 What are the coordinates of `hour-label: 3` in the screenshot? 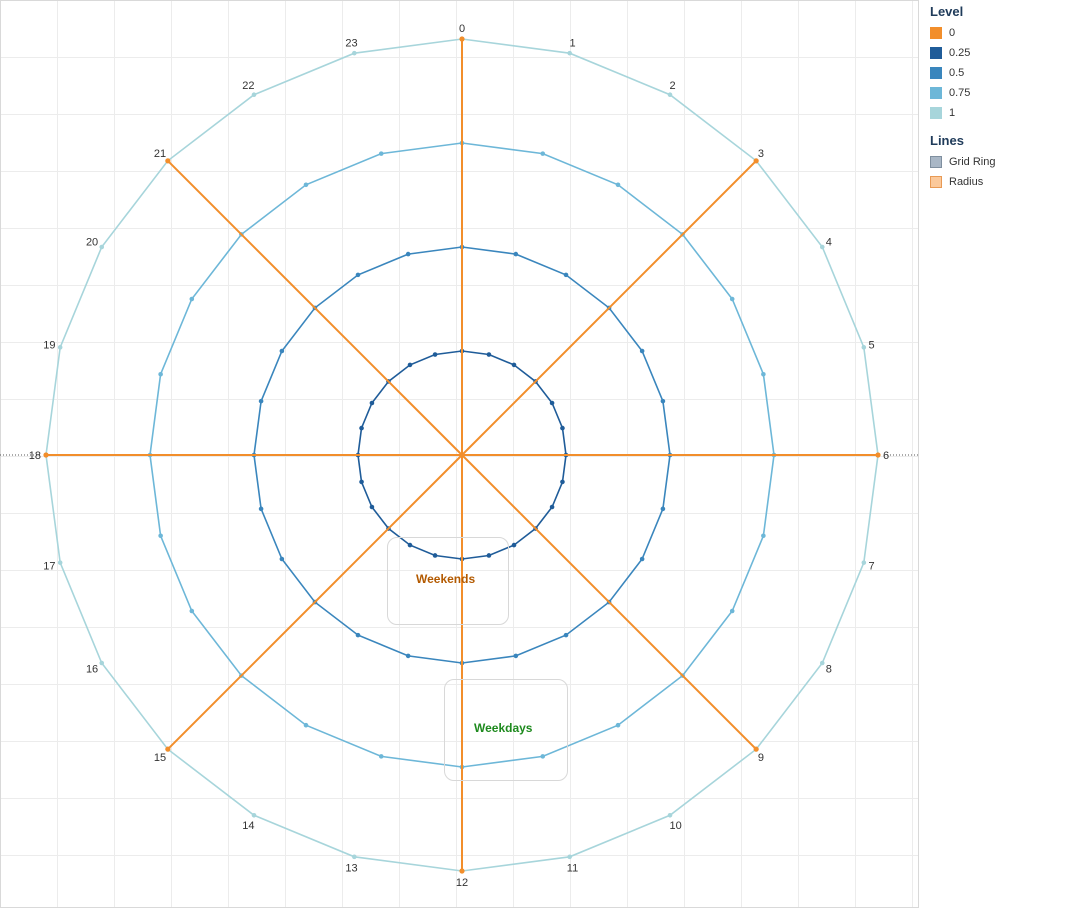 It's located at (761, 154).